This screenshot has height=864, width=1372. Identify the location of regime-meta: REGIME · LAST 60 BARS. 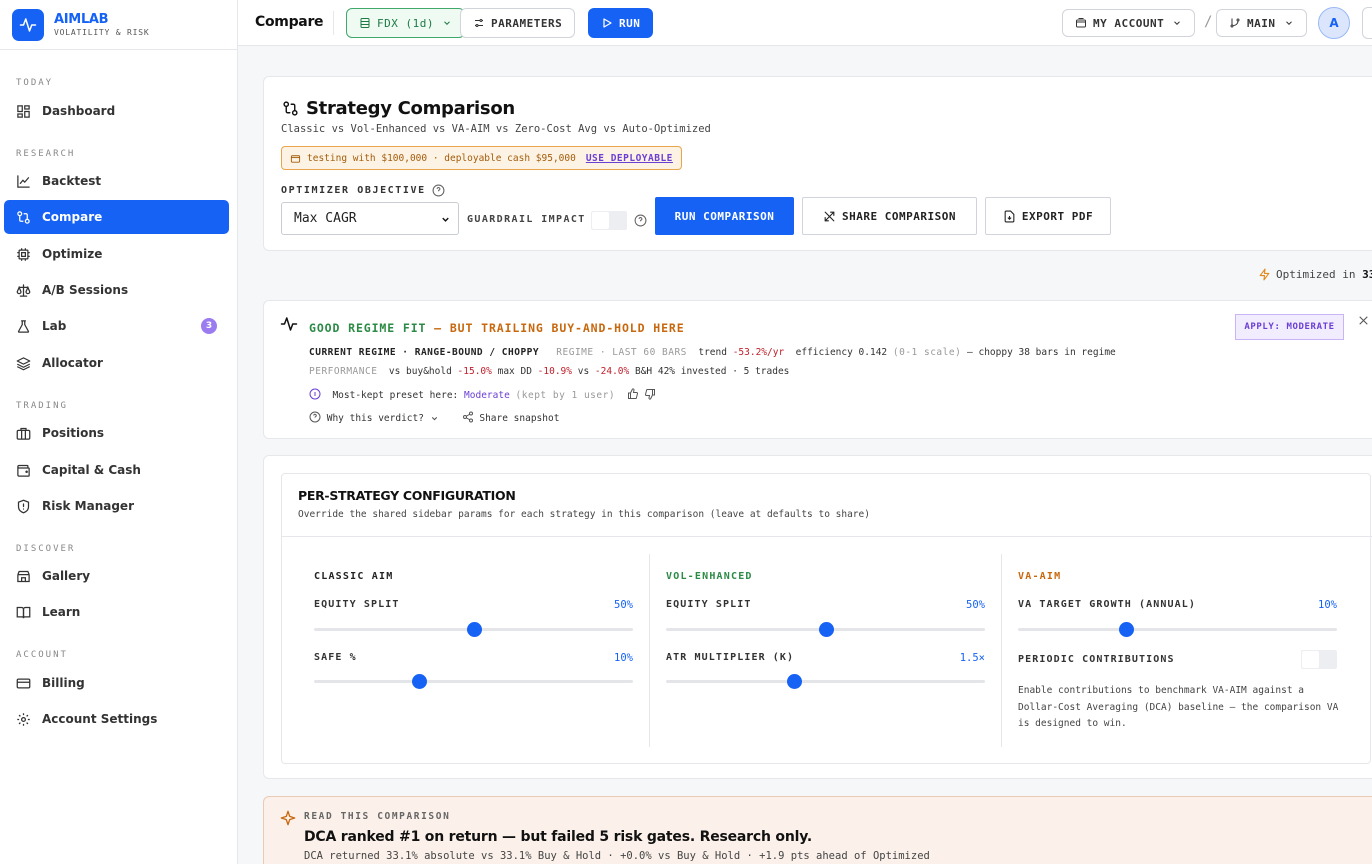
(621, 352).